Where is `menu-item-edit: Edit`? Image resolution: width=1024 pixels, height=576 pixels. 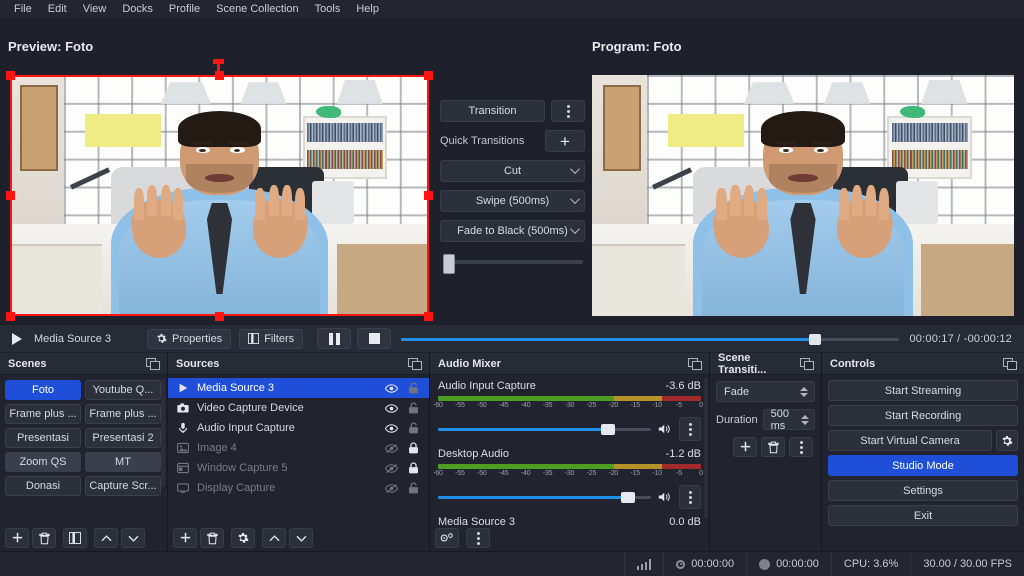 menu-item-edit: Edit is located at coordinates (57, 9).